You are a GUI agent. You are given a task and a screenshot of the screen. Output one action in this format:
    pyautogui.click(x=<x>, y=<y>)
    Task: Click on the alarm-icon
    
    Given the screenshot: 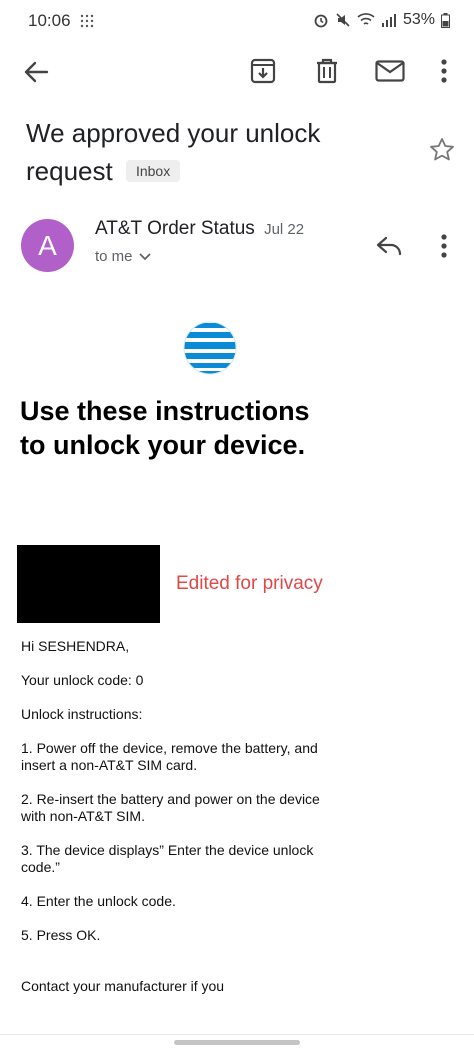 What is the action you would take?
    pyautogui.click(x=321, y=20)
    